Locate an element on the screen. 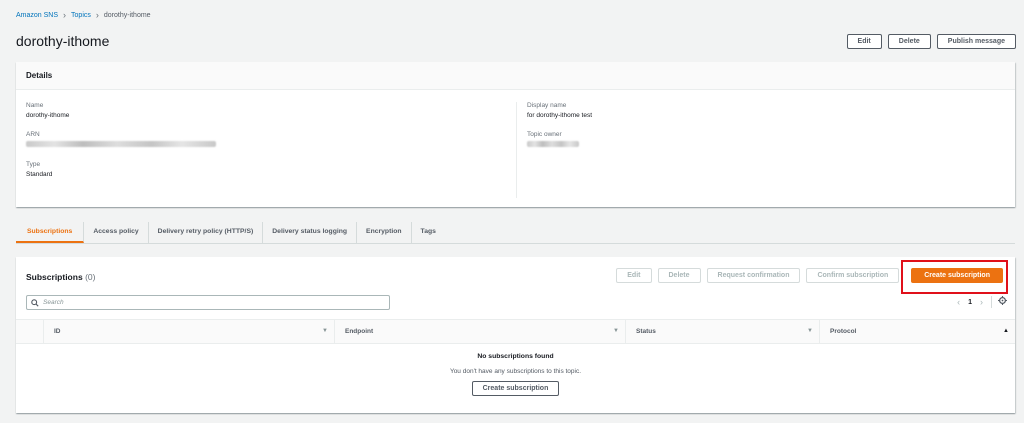  arn-label: ARN is located at coordinates (33, 134).